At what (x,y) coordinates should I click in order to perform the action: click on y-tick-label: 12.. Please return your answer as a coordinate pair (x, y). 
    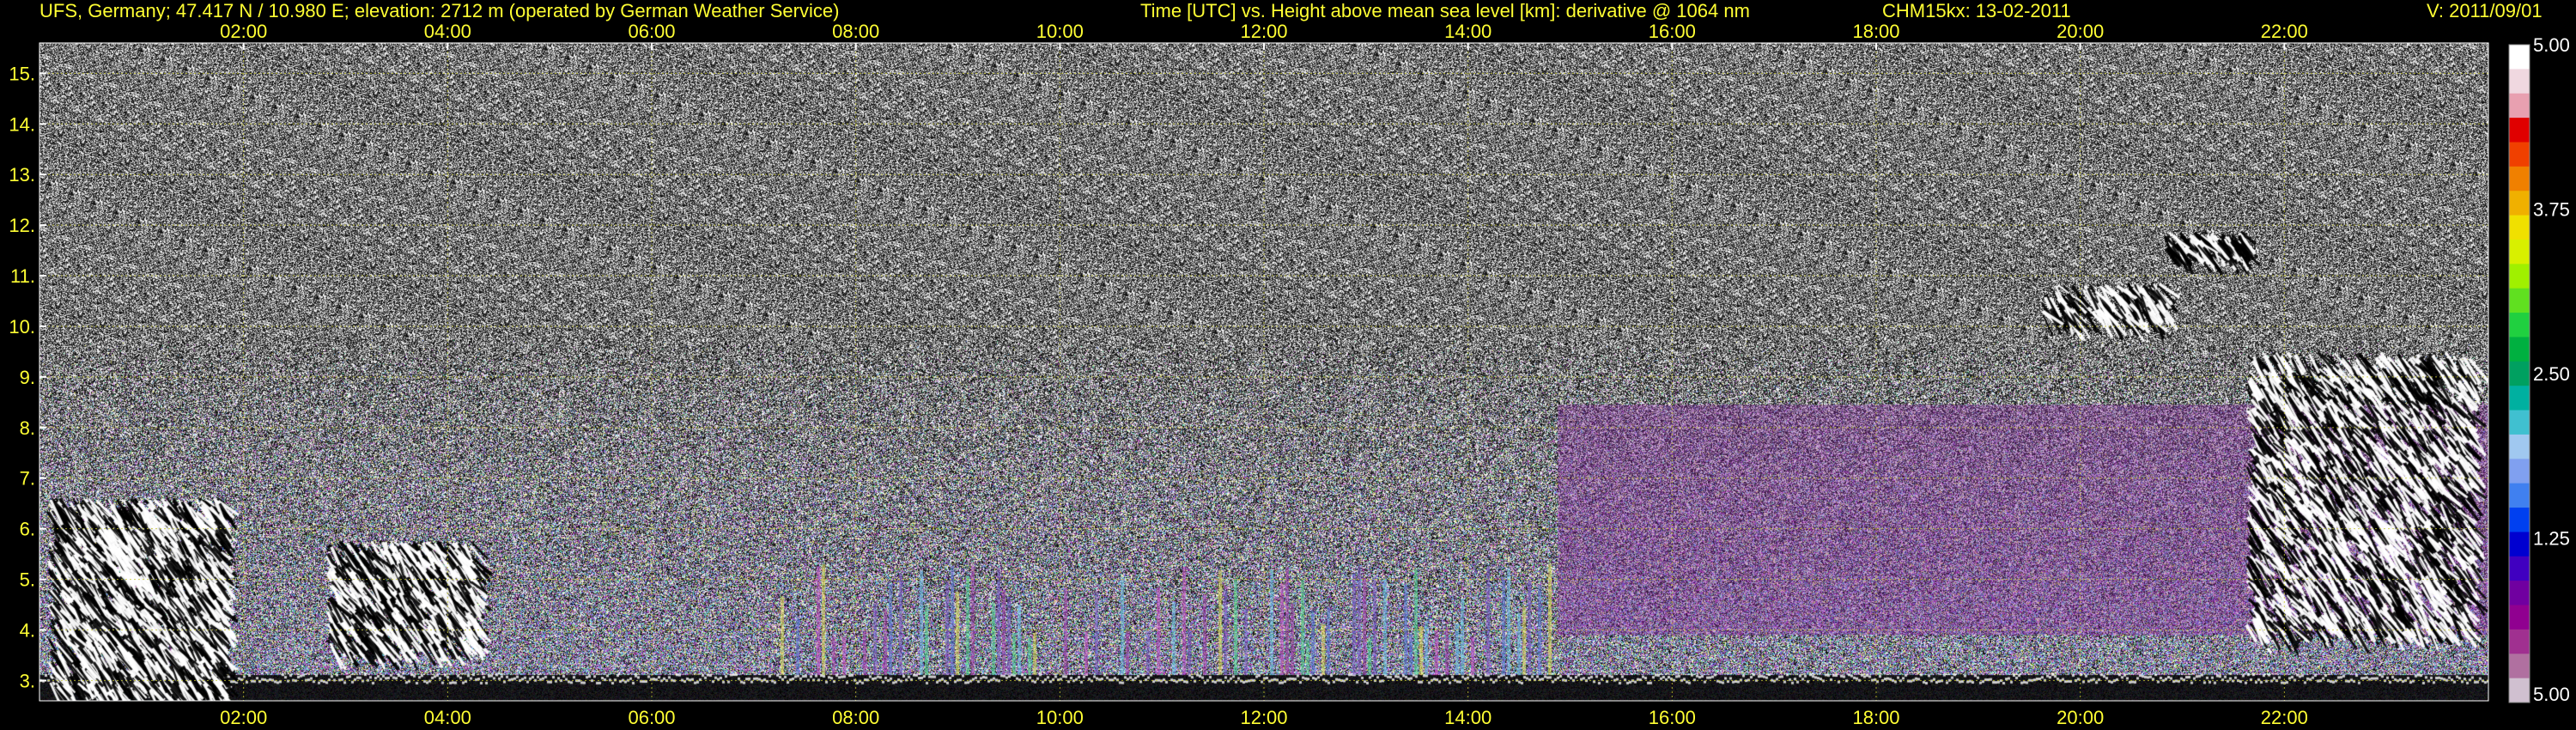
    Looking at the image, I should click on (22, 225).